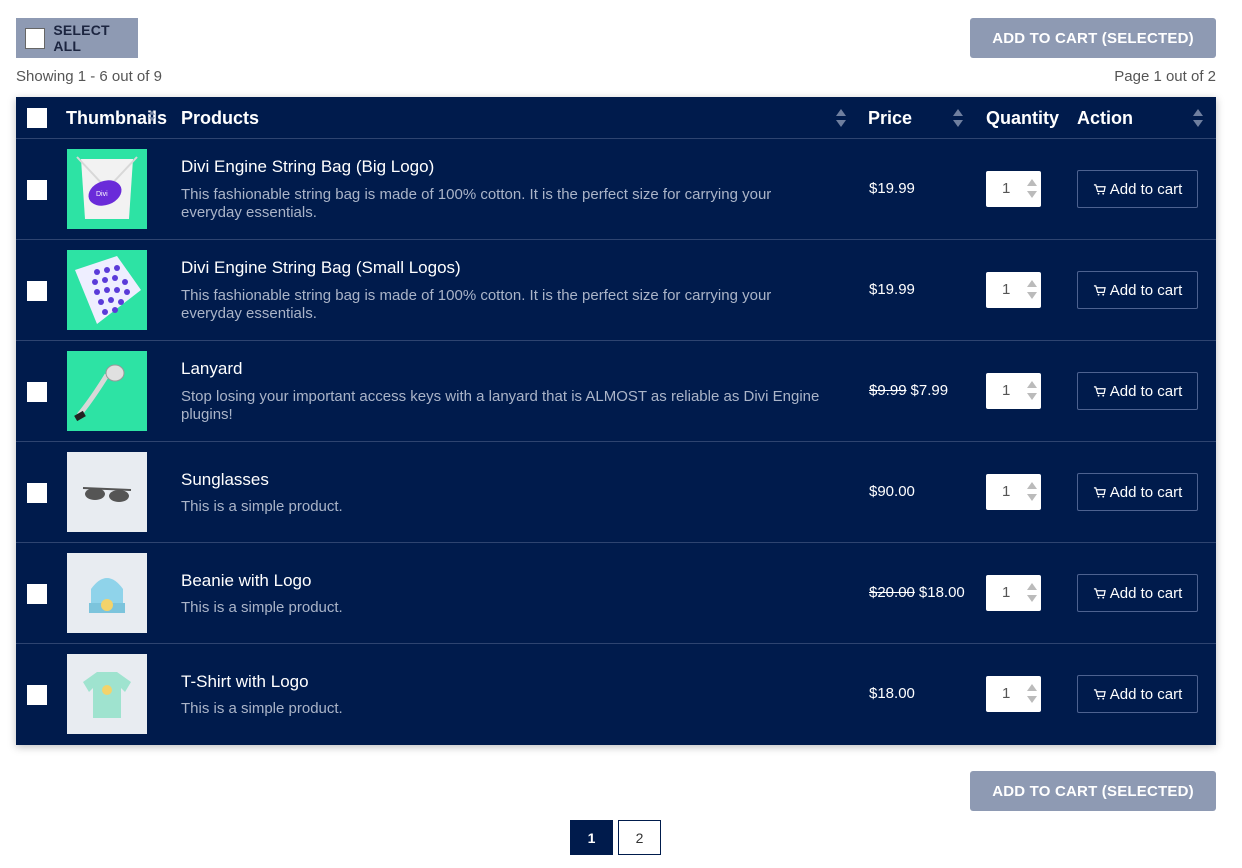 This screenshot has width=1242, height=868. I want to click on current-price: $90.00, so click(892, 491).